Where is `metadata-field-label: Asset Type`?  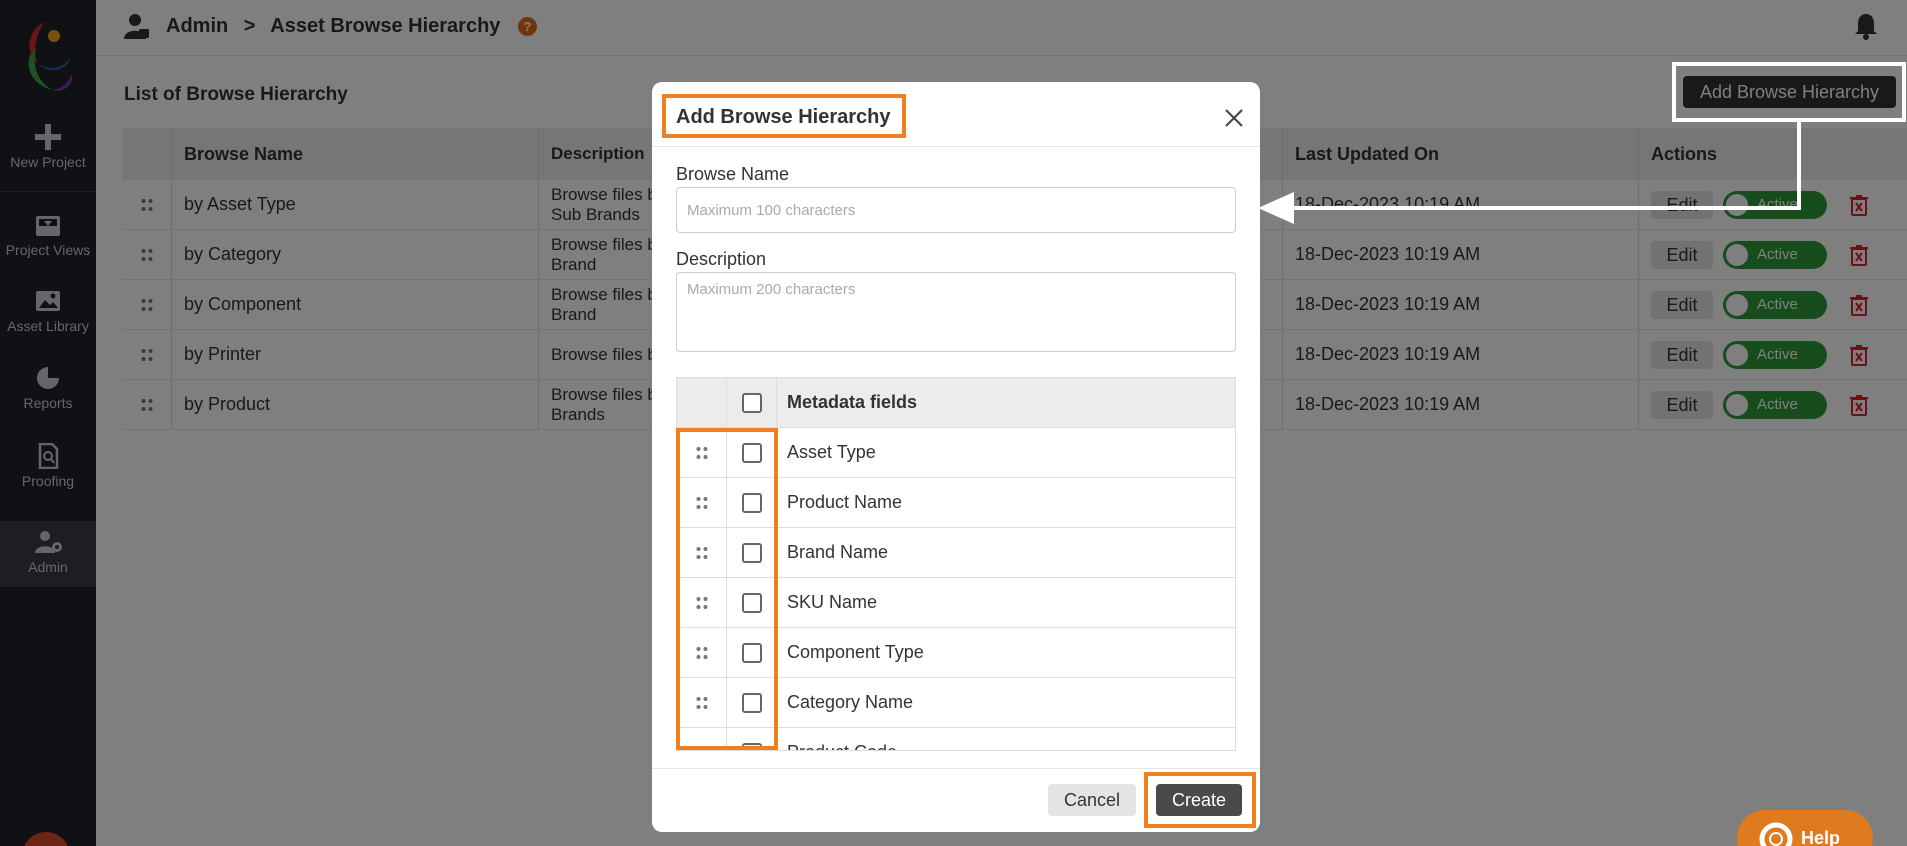
metadata-field-label: Asset Type is located at coordinates (831, 452).